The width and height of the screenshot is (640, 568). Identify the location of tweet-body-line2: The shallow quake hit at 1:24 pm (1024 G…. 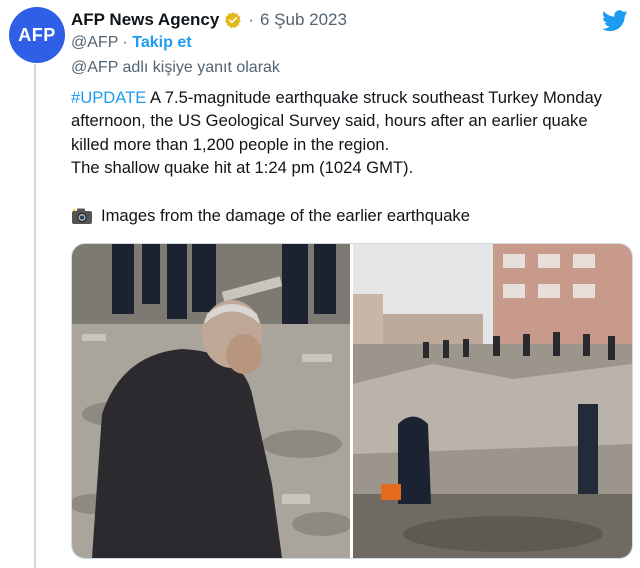
(242, 168).